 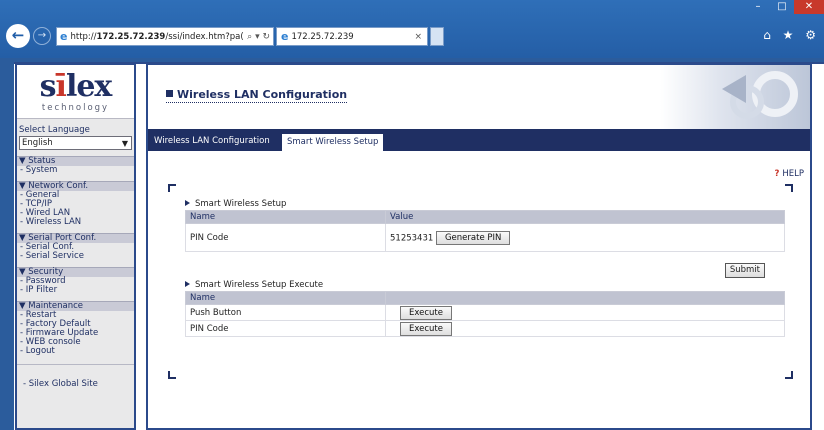 What do you see at coordinates (75, 364) in the screenshot?
I see `sidebar-divider` at bounding box center [75, 364].